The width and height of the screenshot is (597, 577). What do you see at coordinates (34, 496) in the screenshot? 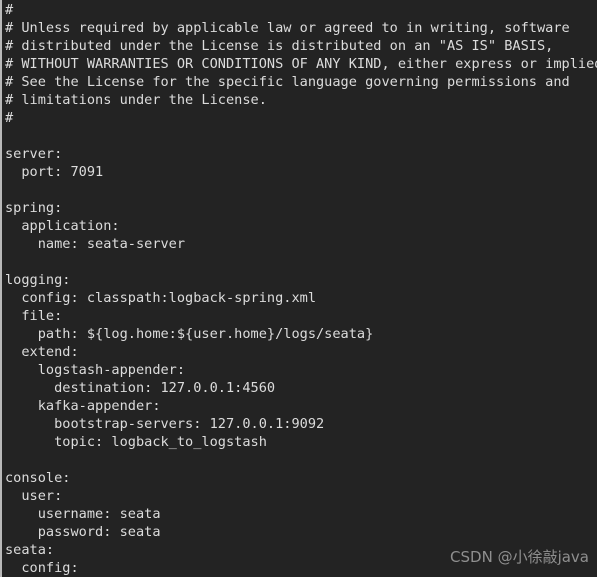
I see `code-line: user:` at bounding box center [34, 496].